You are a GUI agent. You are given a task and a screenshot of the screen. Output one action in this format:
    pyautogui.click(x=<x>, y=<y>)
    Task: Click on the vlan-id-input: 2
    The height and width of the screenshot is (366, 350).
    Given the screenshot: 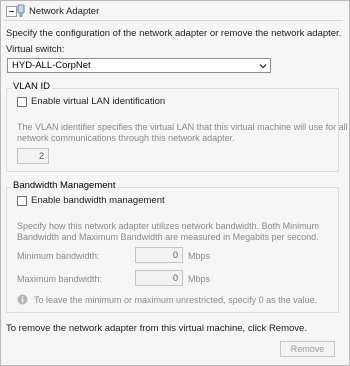 What is the action you would take?
    pyautogui.click(x=33, y=156)
    